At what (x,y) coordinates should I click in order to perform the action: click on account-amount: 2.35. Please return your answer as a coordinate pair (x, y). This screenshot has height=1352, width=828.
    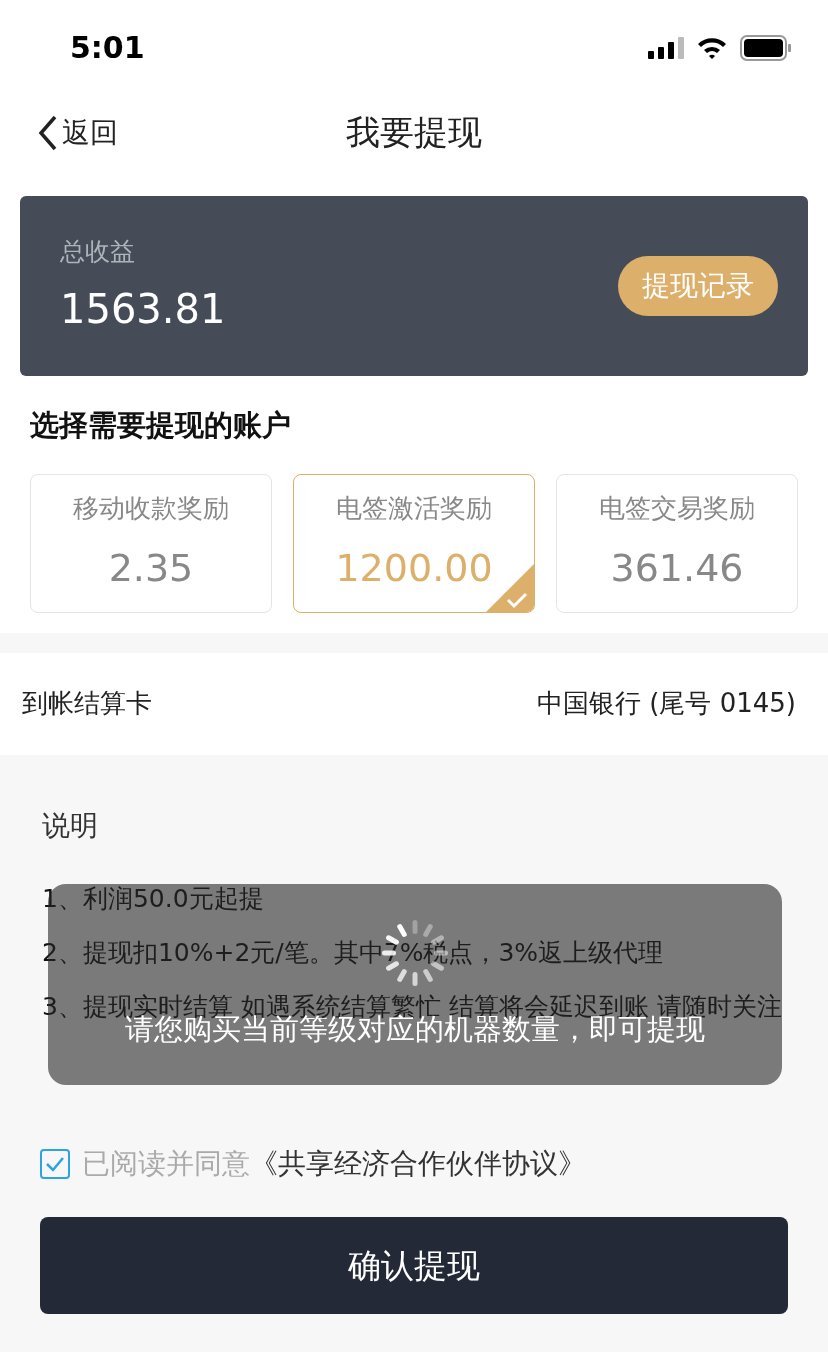
    Looking at the image, I should click on (151, 568).